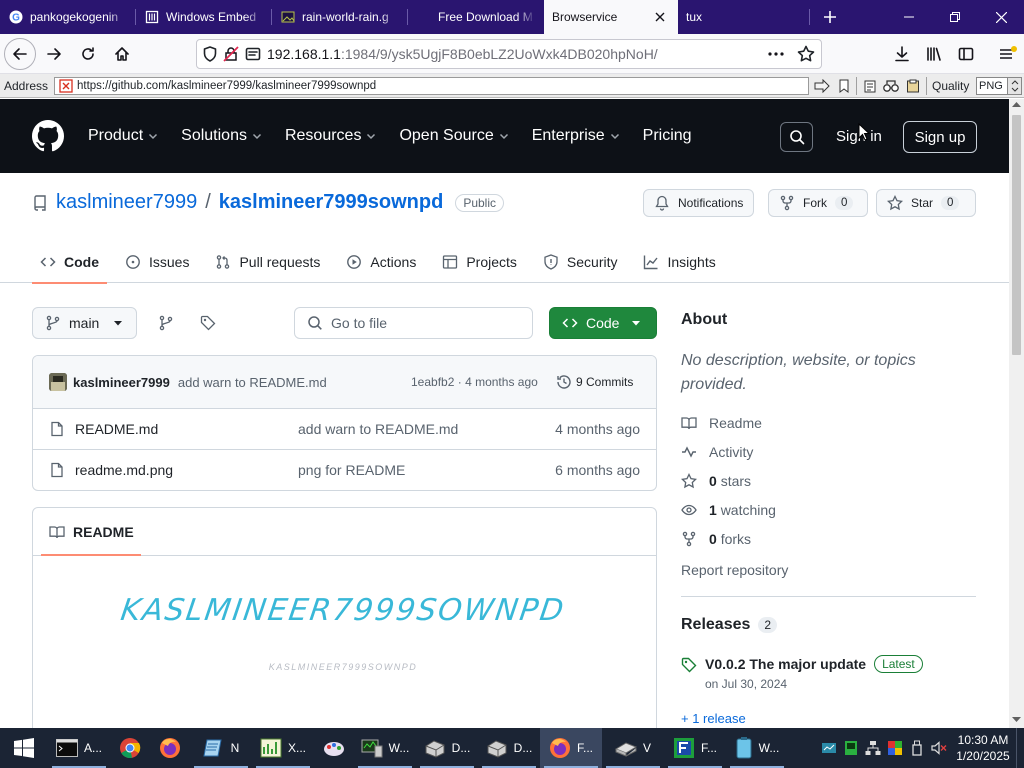 The height and width of the screenshot is (768, 1024). What do you see at coordinates (84, 323) in the screenshot?
I see `branch-selector: main` at bounding box center [84, 323].